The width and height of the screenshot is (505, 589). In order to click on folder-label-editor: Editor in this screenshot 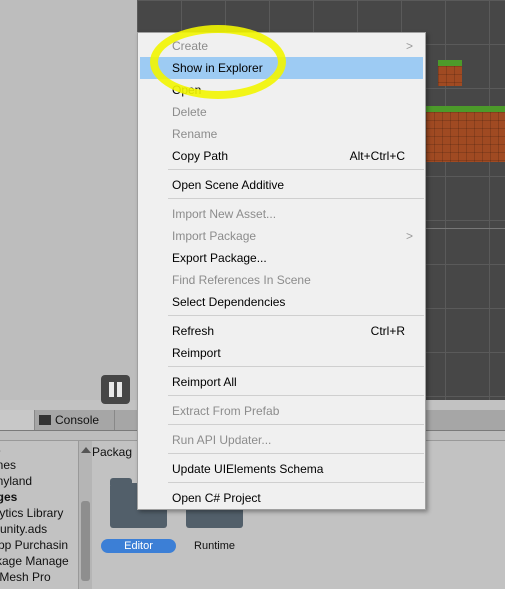, I will do `click(138, 546)`.